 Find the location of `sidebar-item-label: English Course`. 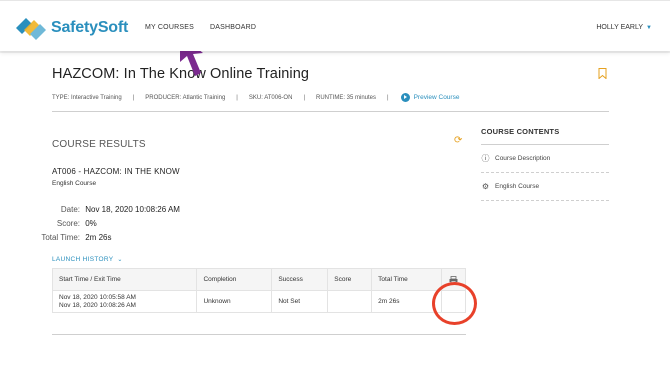

sidebar-item-label: English Course is located at coordinates (517, 186).